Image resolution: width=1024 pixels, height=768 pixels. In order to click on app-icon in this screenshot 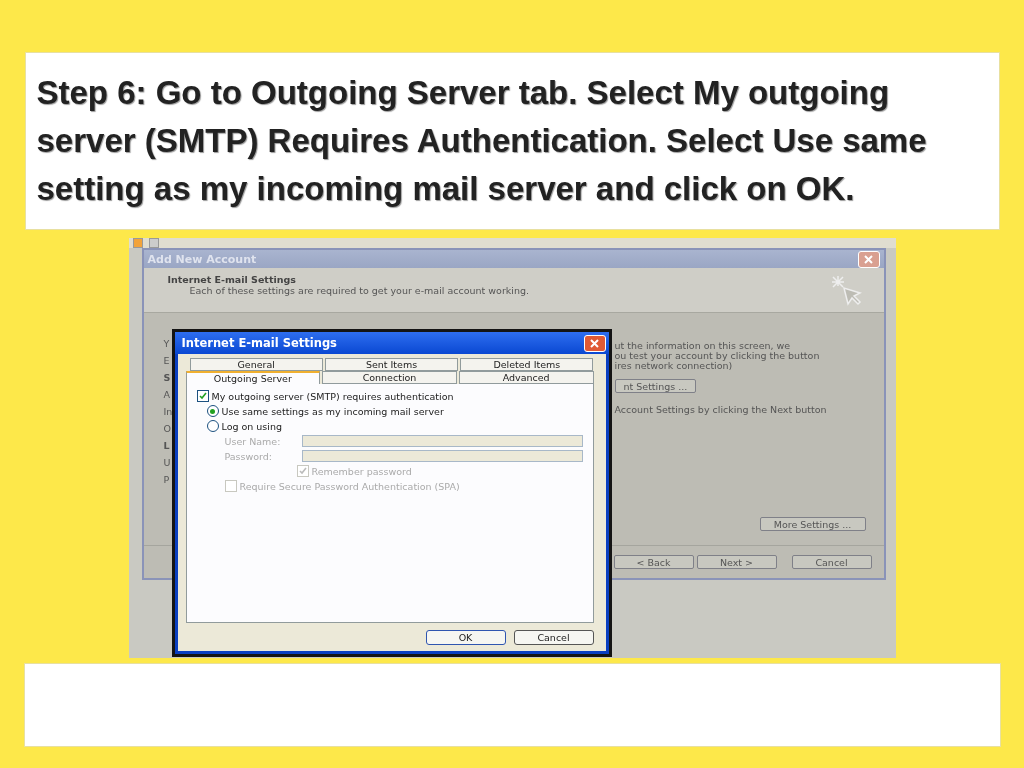, I will do `click(137, 243)`.